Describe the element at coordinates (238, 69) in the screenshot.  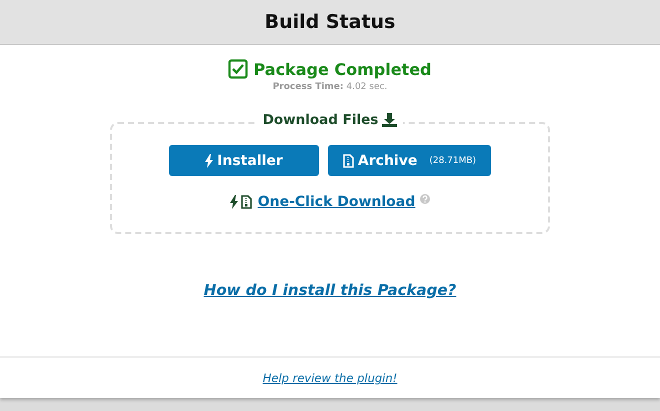
I see `checkbox-icon` at that location.